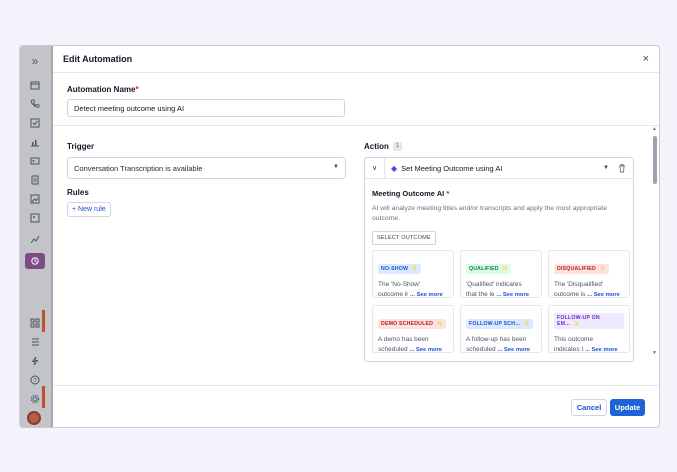  Describe the element at coordinates (411, 193) in the screenshot. I see `meeting-outcome-title: Meeting Outcome AI *` at that location.